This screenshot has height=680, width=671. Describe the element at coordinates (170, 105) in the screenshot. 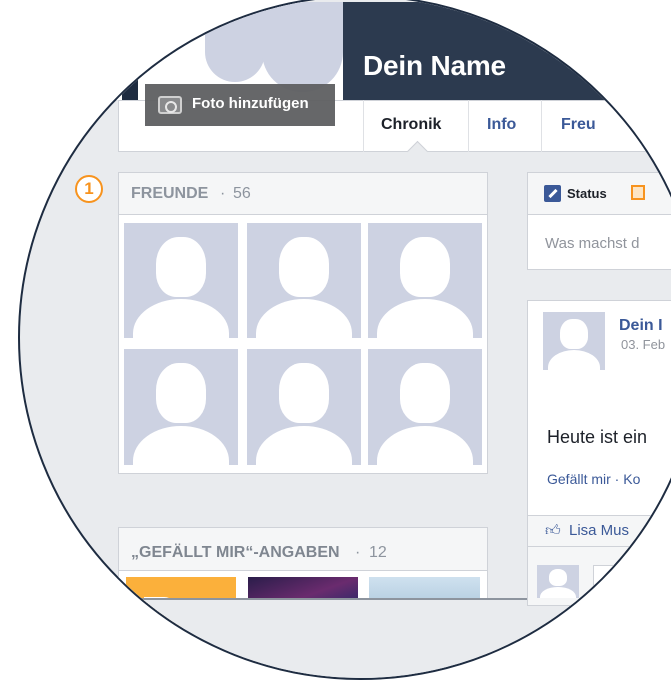

I see `camera-icon` at that location.